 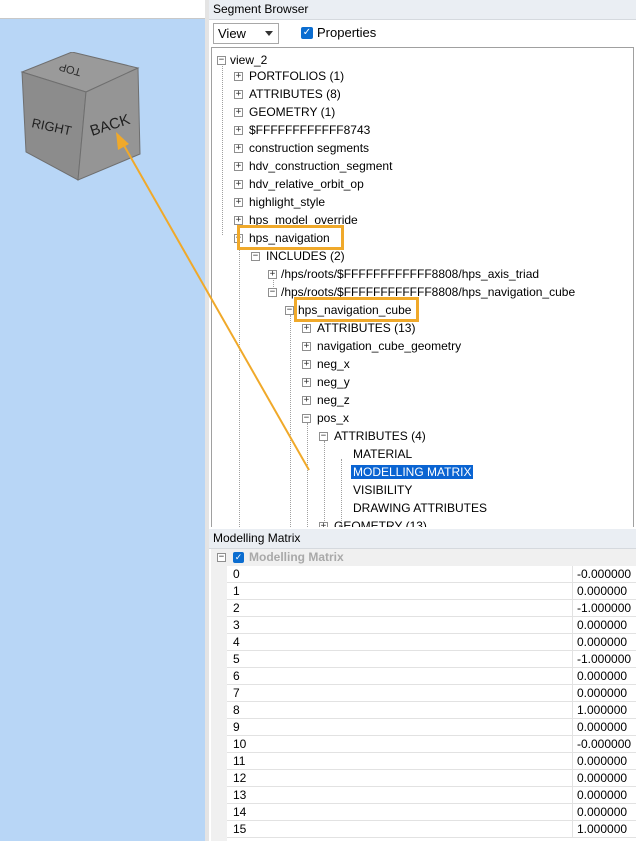 What do you see at coordinates (236, 693) in the screenshot?
I see `matrix-row-key: 7` at bounding box center [236, 693].